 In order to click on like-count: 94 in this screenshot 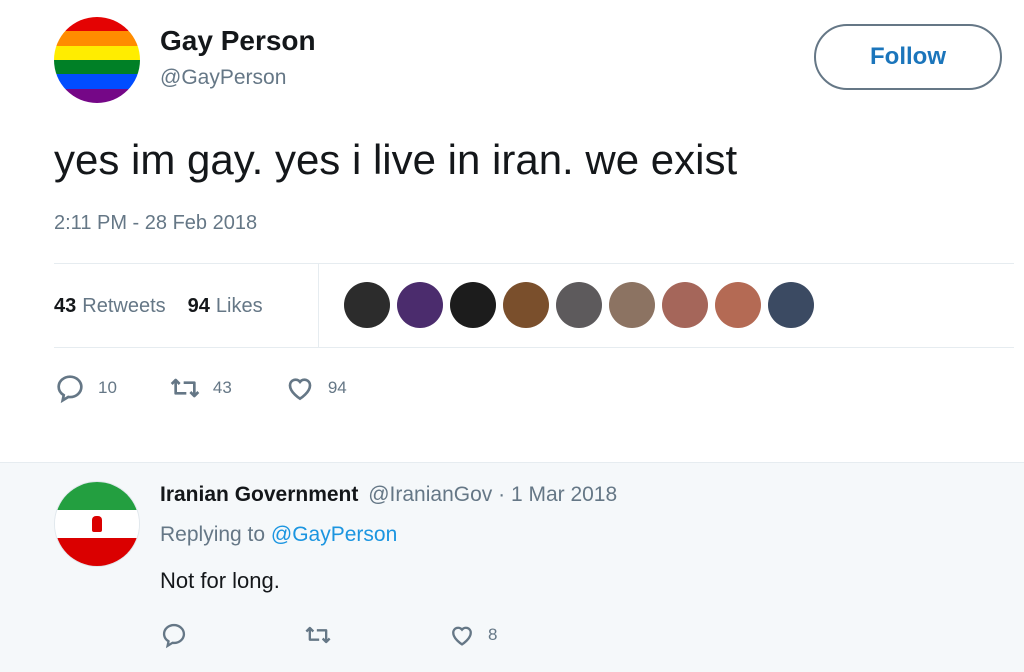, I will do `click(337, 387)`.